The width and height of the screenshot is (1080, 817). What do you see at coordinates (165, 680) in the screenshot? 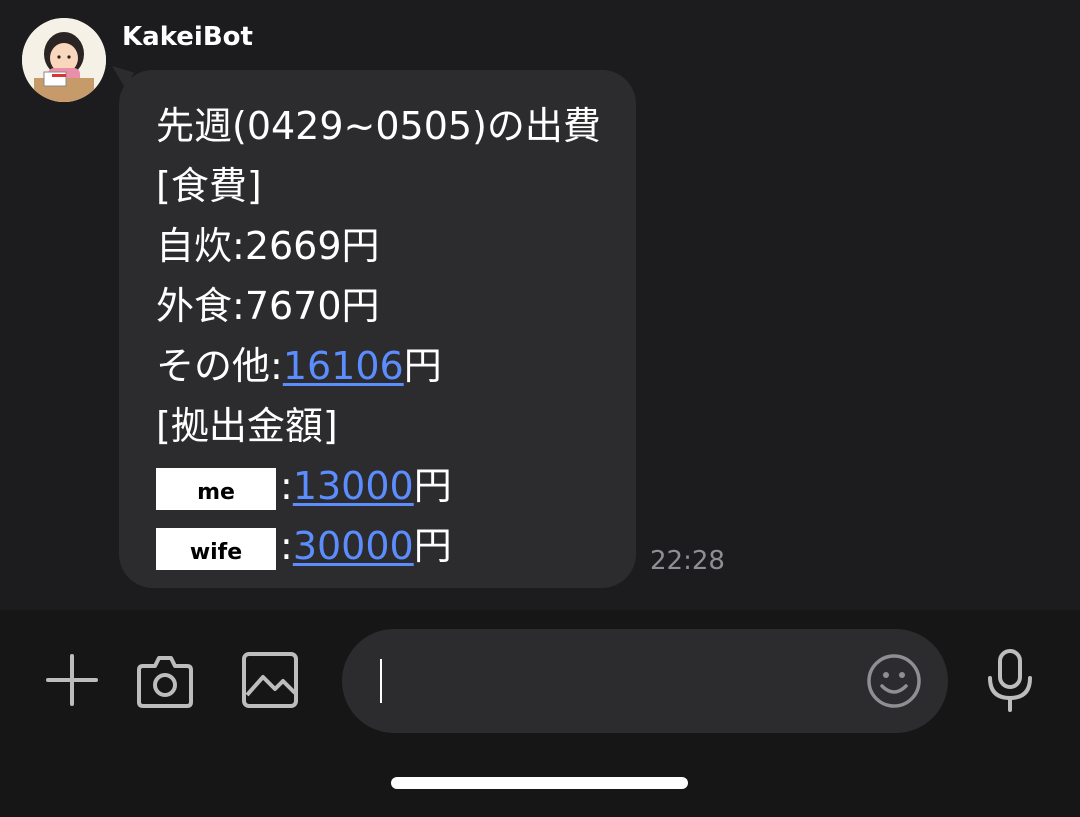
I see `camera-icon` at bounding box center [165, 680].